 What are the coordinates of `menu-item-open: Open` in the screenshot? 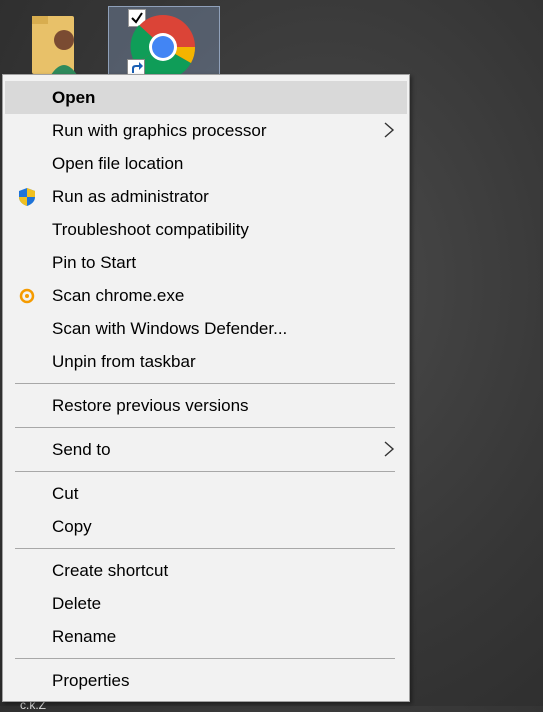 It's located at (206, 97).